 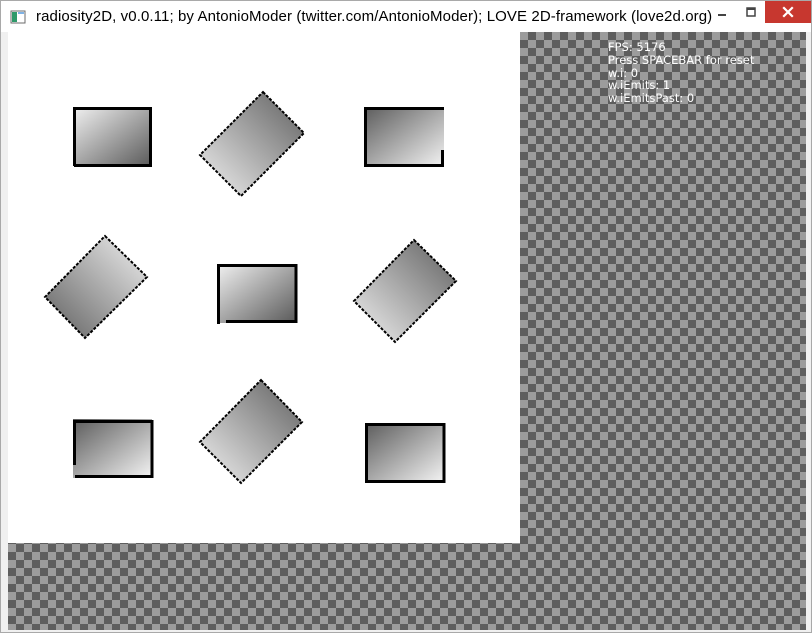 I want to click on app-icon, so click(x=18, y=17).